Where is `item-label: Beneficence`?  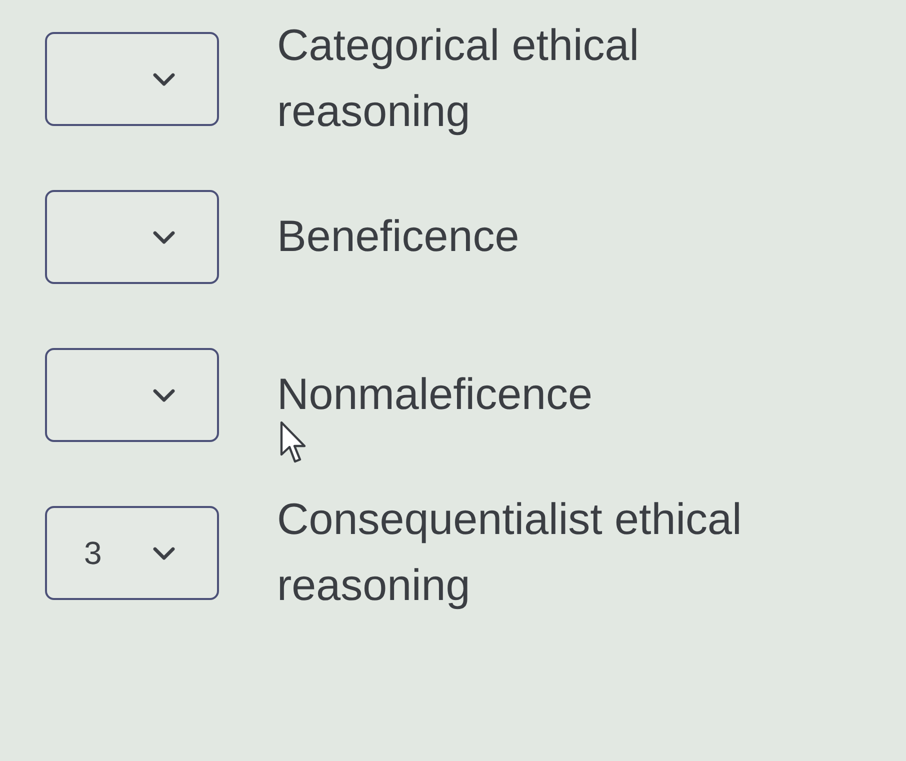
item-label: Beneficence is located at coordinates (398, 237).